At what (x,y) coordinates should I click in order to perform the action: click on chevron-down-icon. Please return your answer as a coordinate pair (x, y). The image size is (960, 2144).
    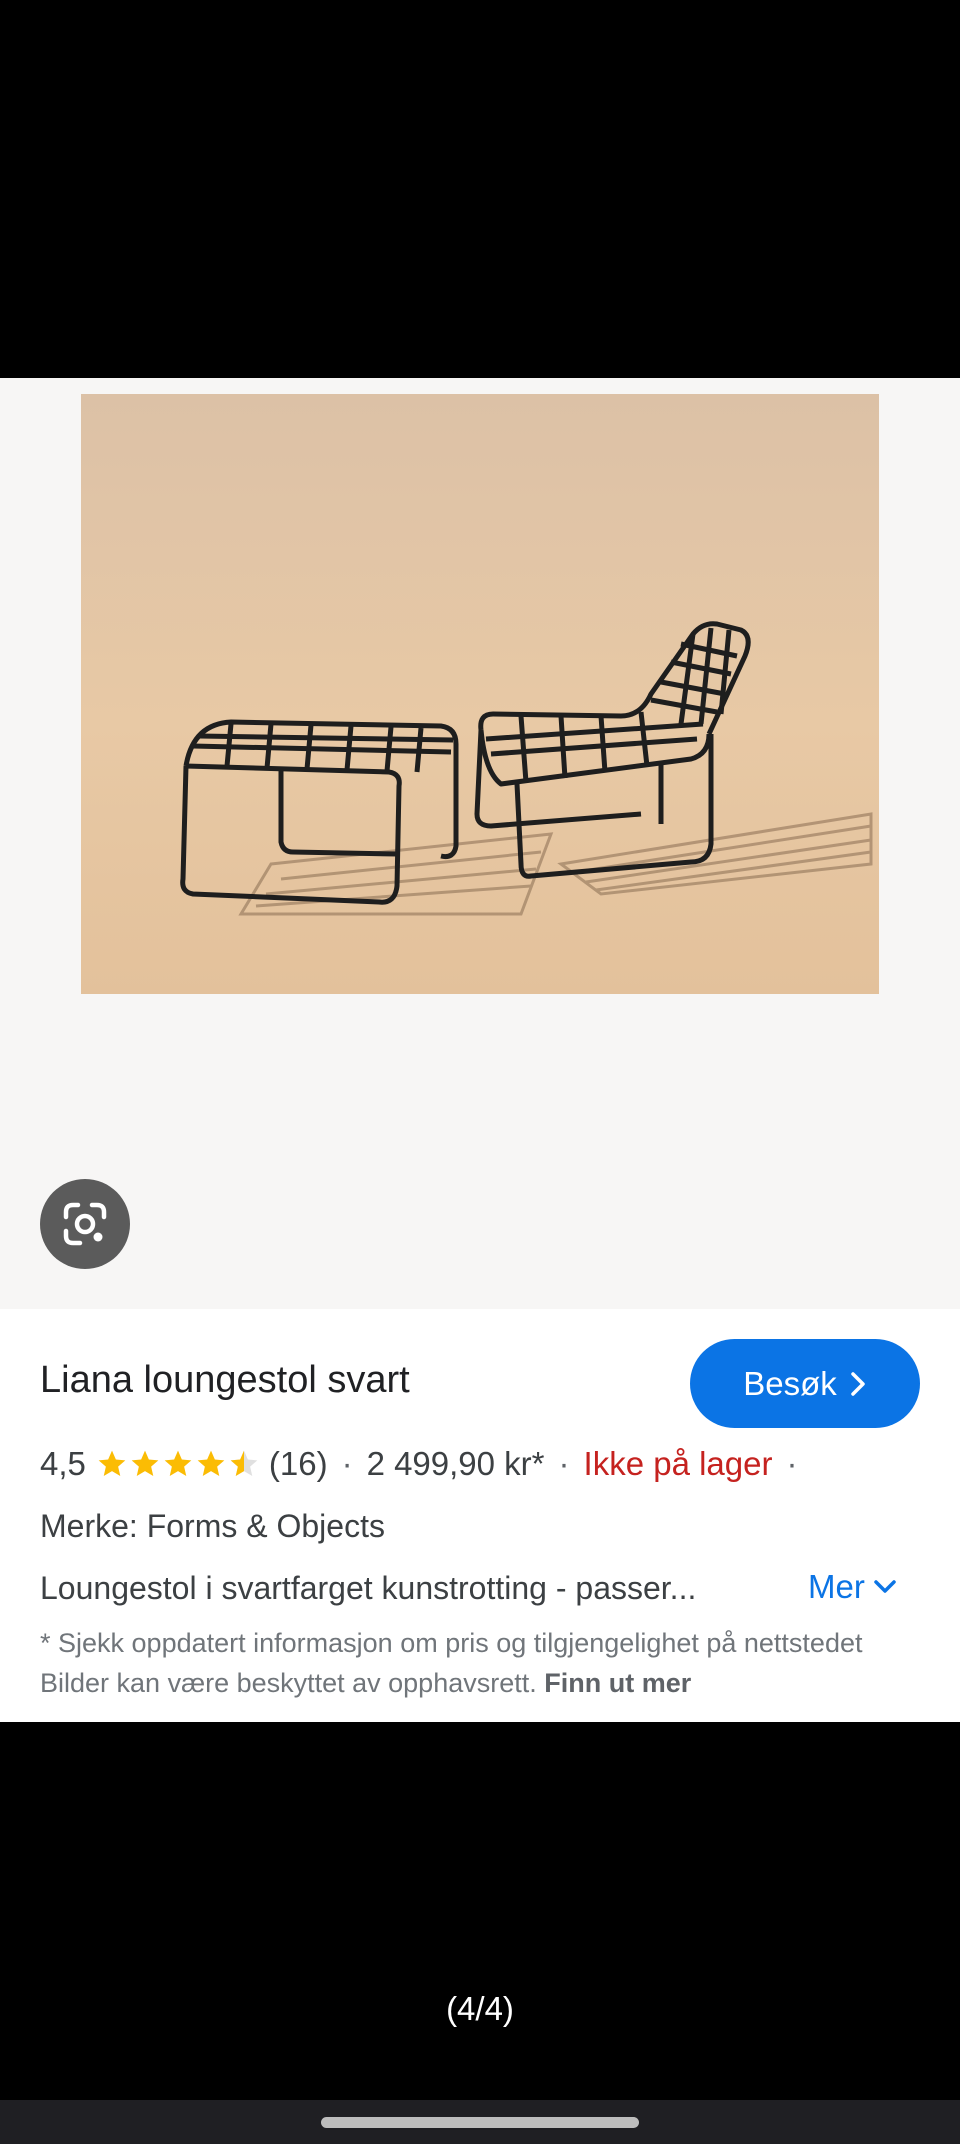
    Looking at the image, I should click on (885, 1586).